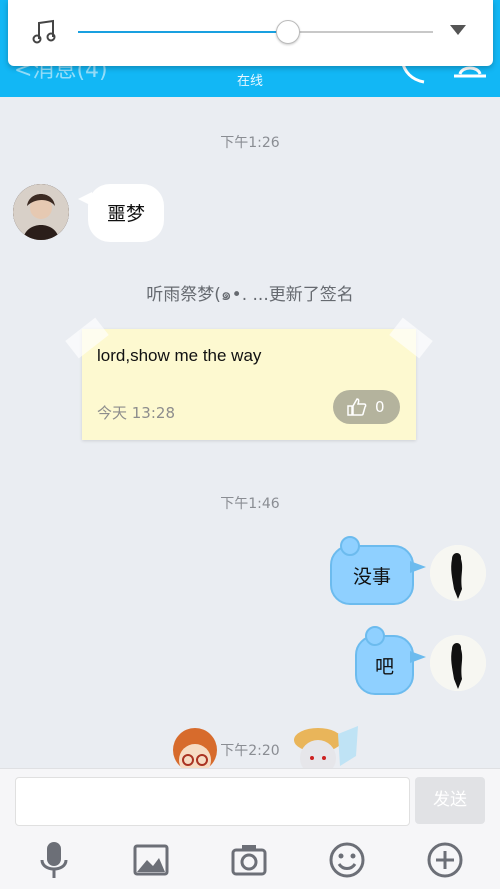 This screenshot has width=500, height=889. I want to click on cartoon-boy-sticker, so click(326, 751).